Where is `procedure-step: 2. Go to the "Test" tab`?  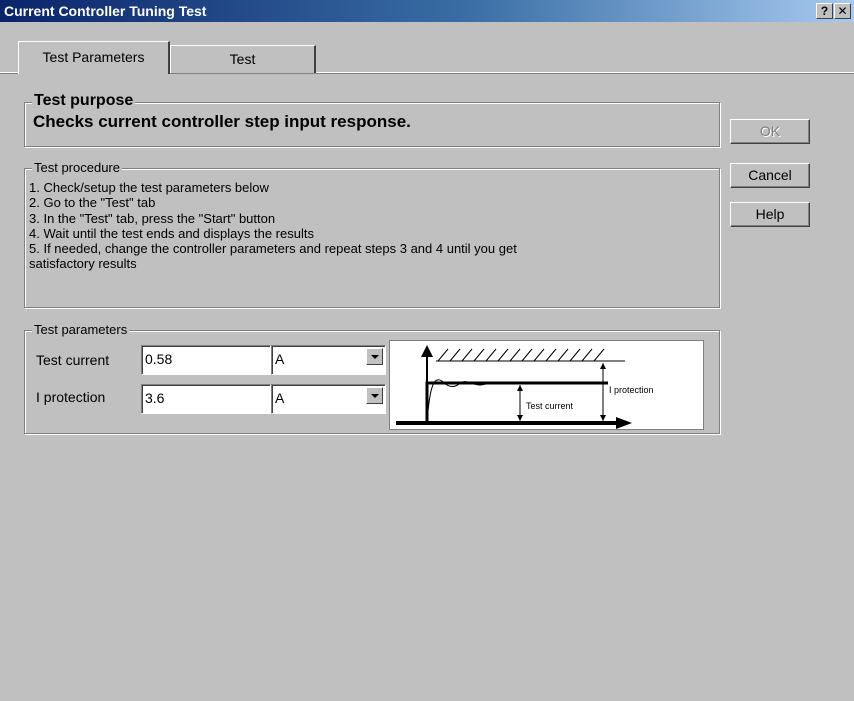
procedure-step: 2. Go to the "Test" tab is located at coordinates (92, 203).